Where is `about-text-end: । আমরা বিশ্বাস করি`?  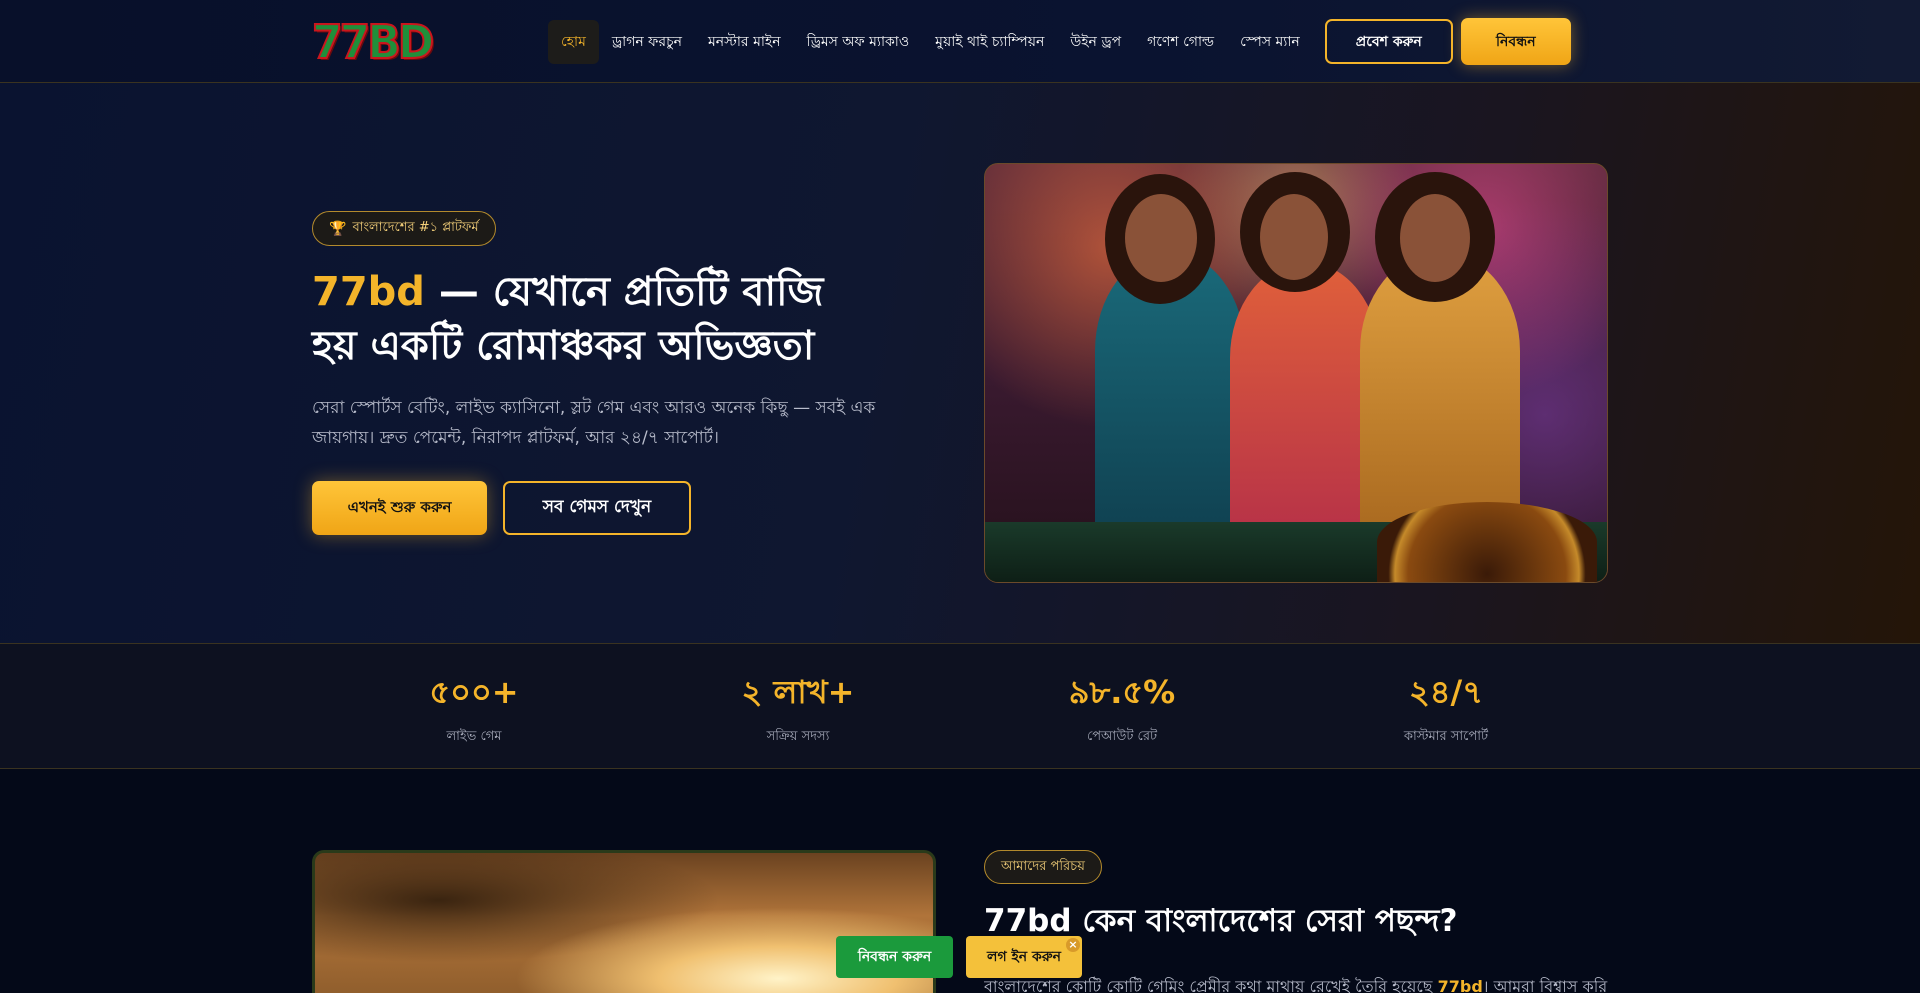
about-text-end: । আমরা বিশ্বাস করি is located at coordinates (1545, 985).